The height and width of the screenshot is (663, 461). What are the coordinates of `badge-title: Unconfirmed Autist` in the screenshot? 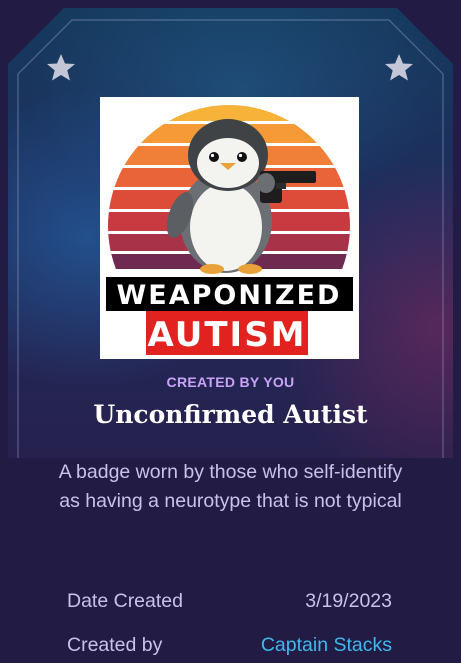 It's located at (230, 414).